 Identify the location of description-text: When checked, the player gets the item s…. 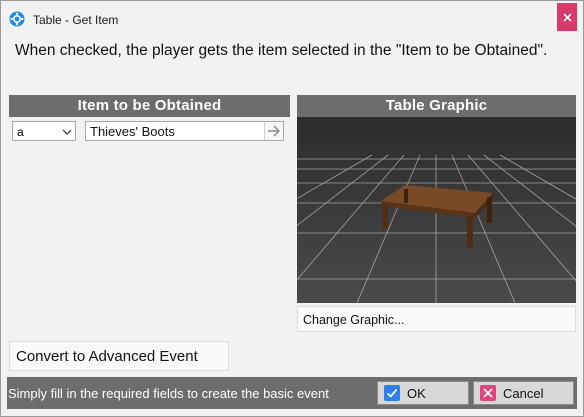
(281, 50).